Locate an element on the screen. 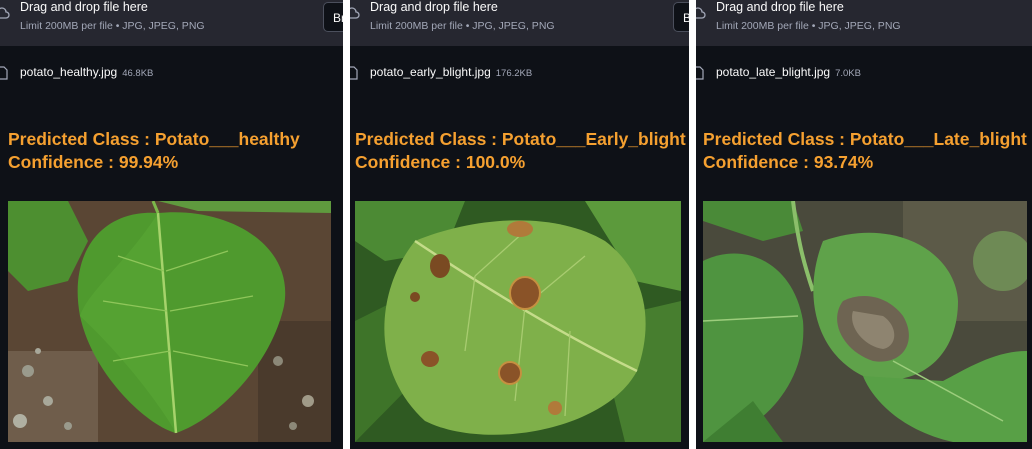 The width and height of the screenshot is (1032, 449). predicted-class: Predicted Class : Potato___Early_blight is located at coordinates (520, 139).